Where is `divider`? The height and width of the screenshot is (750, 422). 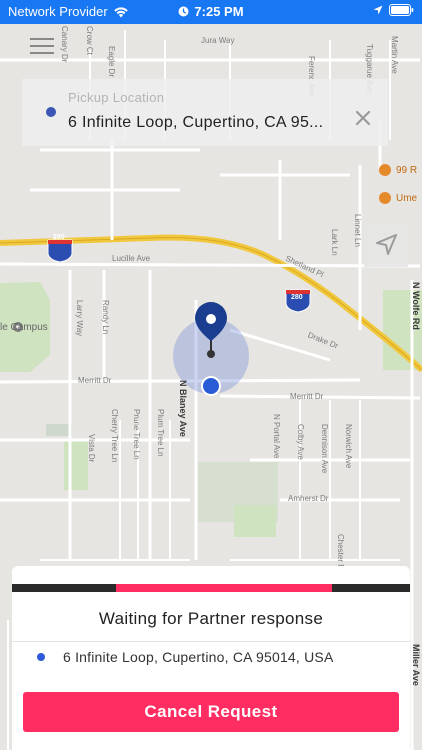 divider is located at coordinates (211, 641).